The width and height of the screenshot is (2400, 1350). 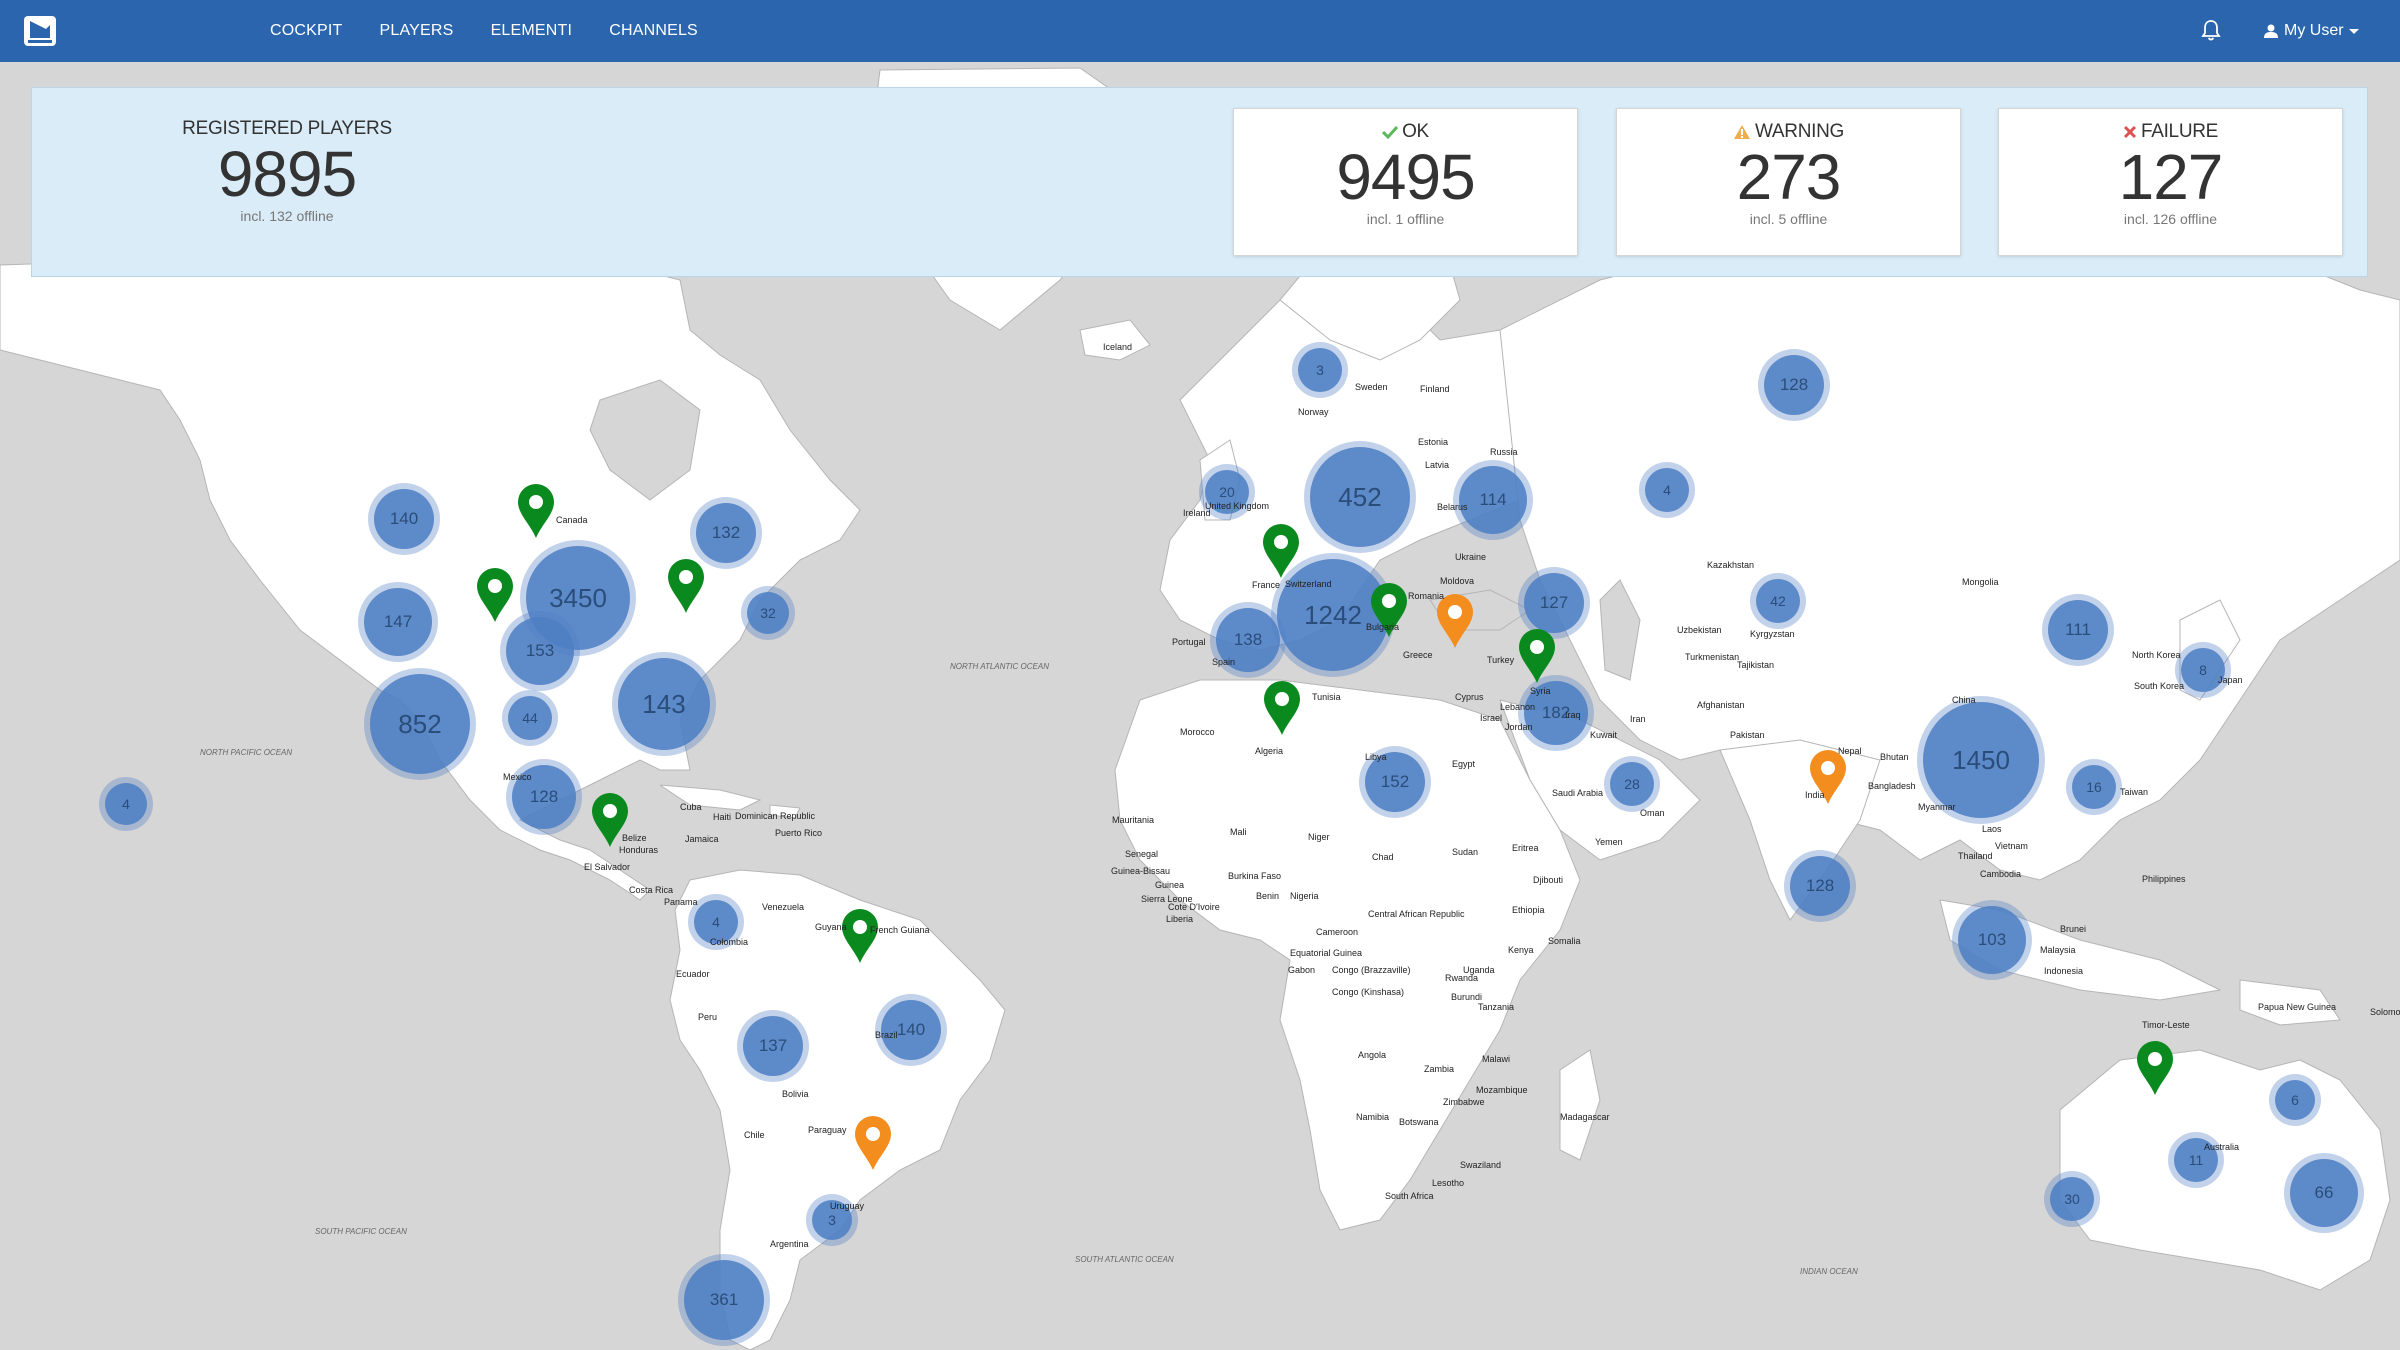 I want to click on ocean-label: SOUTH ATLANTIC OCEAN, so click(x=1124, y=1259).